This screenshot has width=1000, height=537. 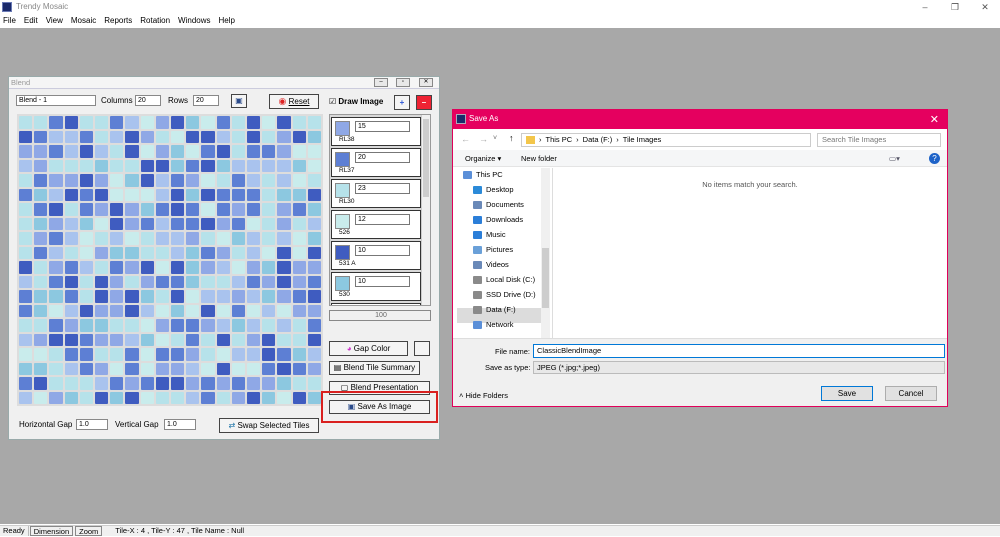 What do you see at coordinates (356, 102) in the screenshot?
I see `draw-image-checkbox: ☑ Draw Image` at bounding box center [356, 102].